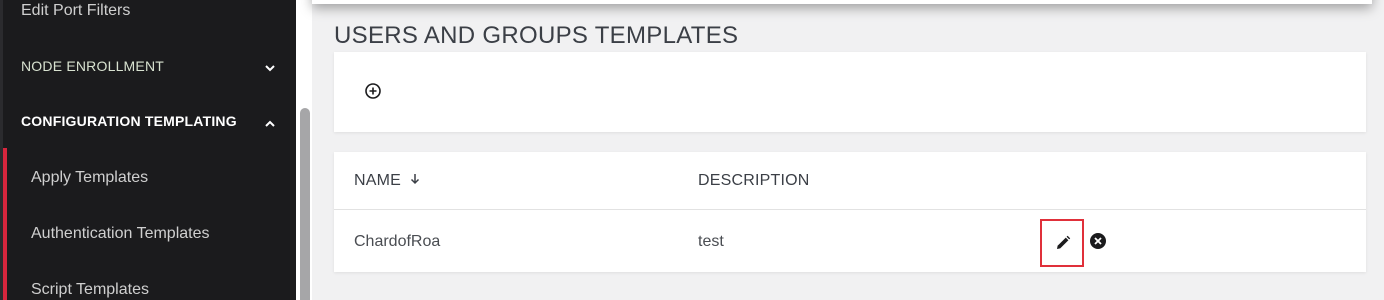  I want to click on sidebar-item-apply-templates: Apply Templates, so click(151, 179).